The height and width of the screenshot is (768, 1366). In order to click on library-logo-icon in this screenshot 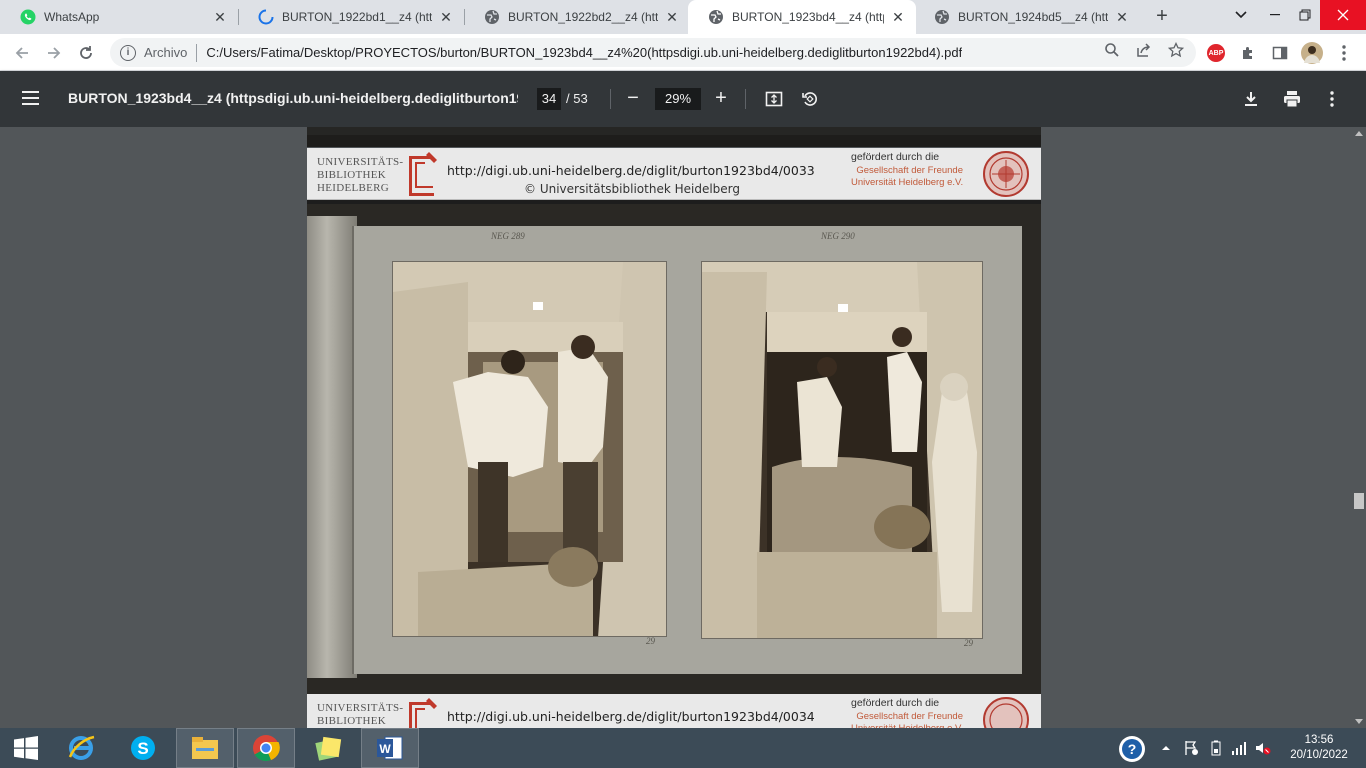, I will do `click(423, 174)`.